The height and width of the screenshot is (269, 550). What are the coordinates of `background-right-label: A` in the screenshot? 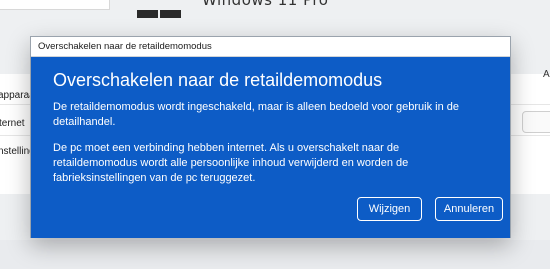 It's located at (546, 74).